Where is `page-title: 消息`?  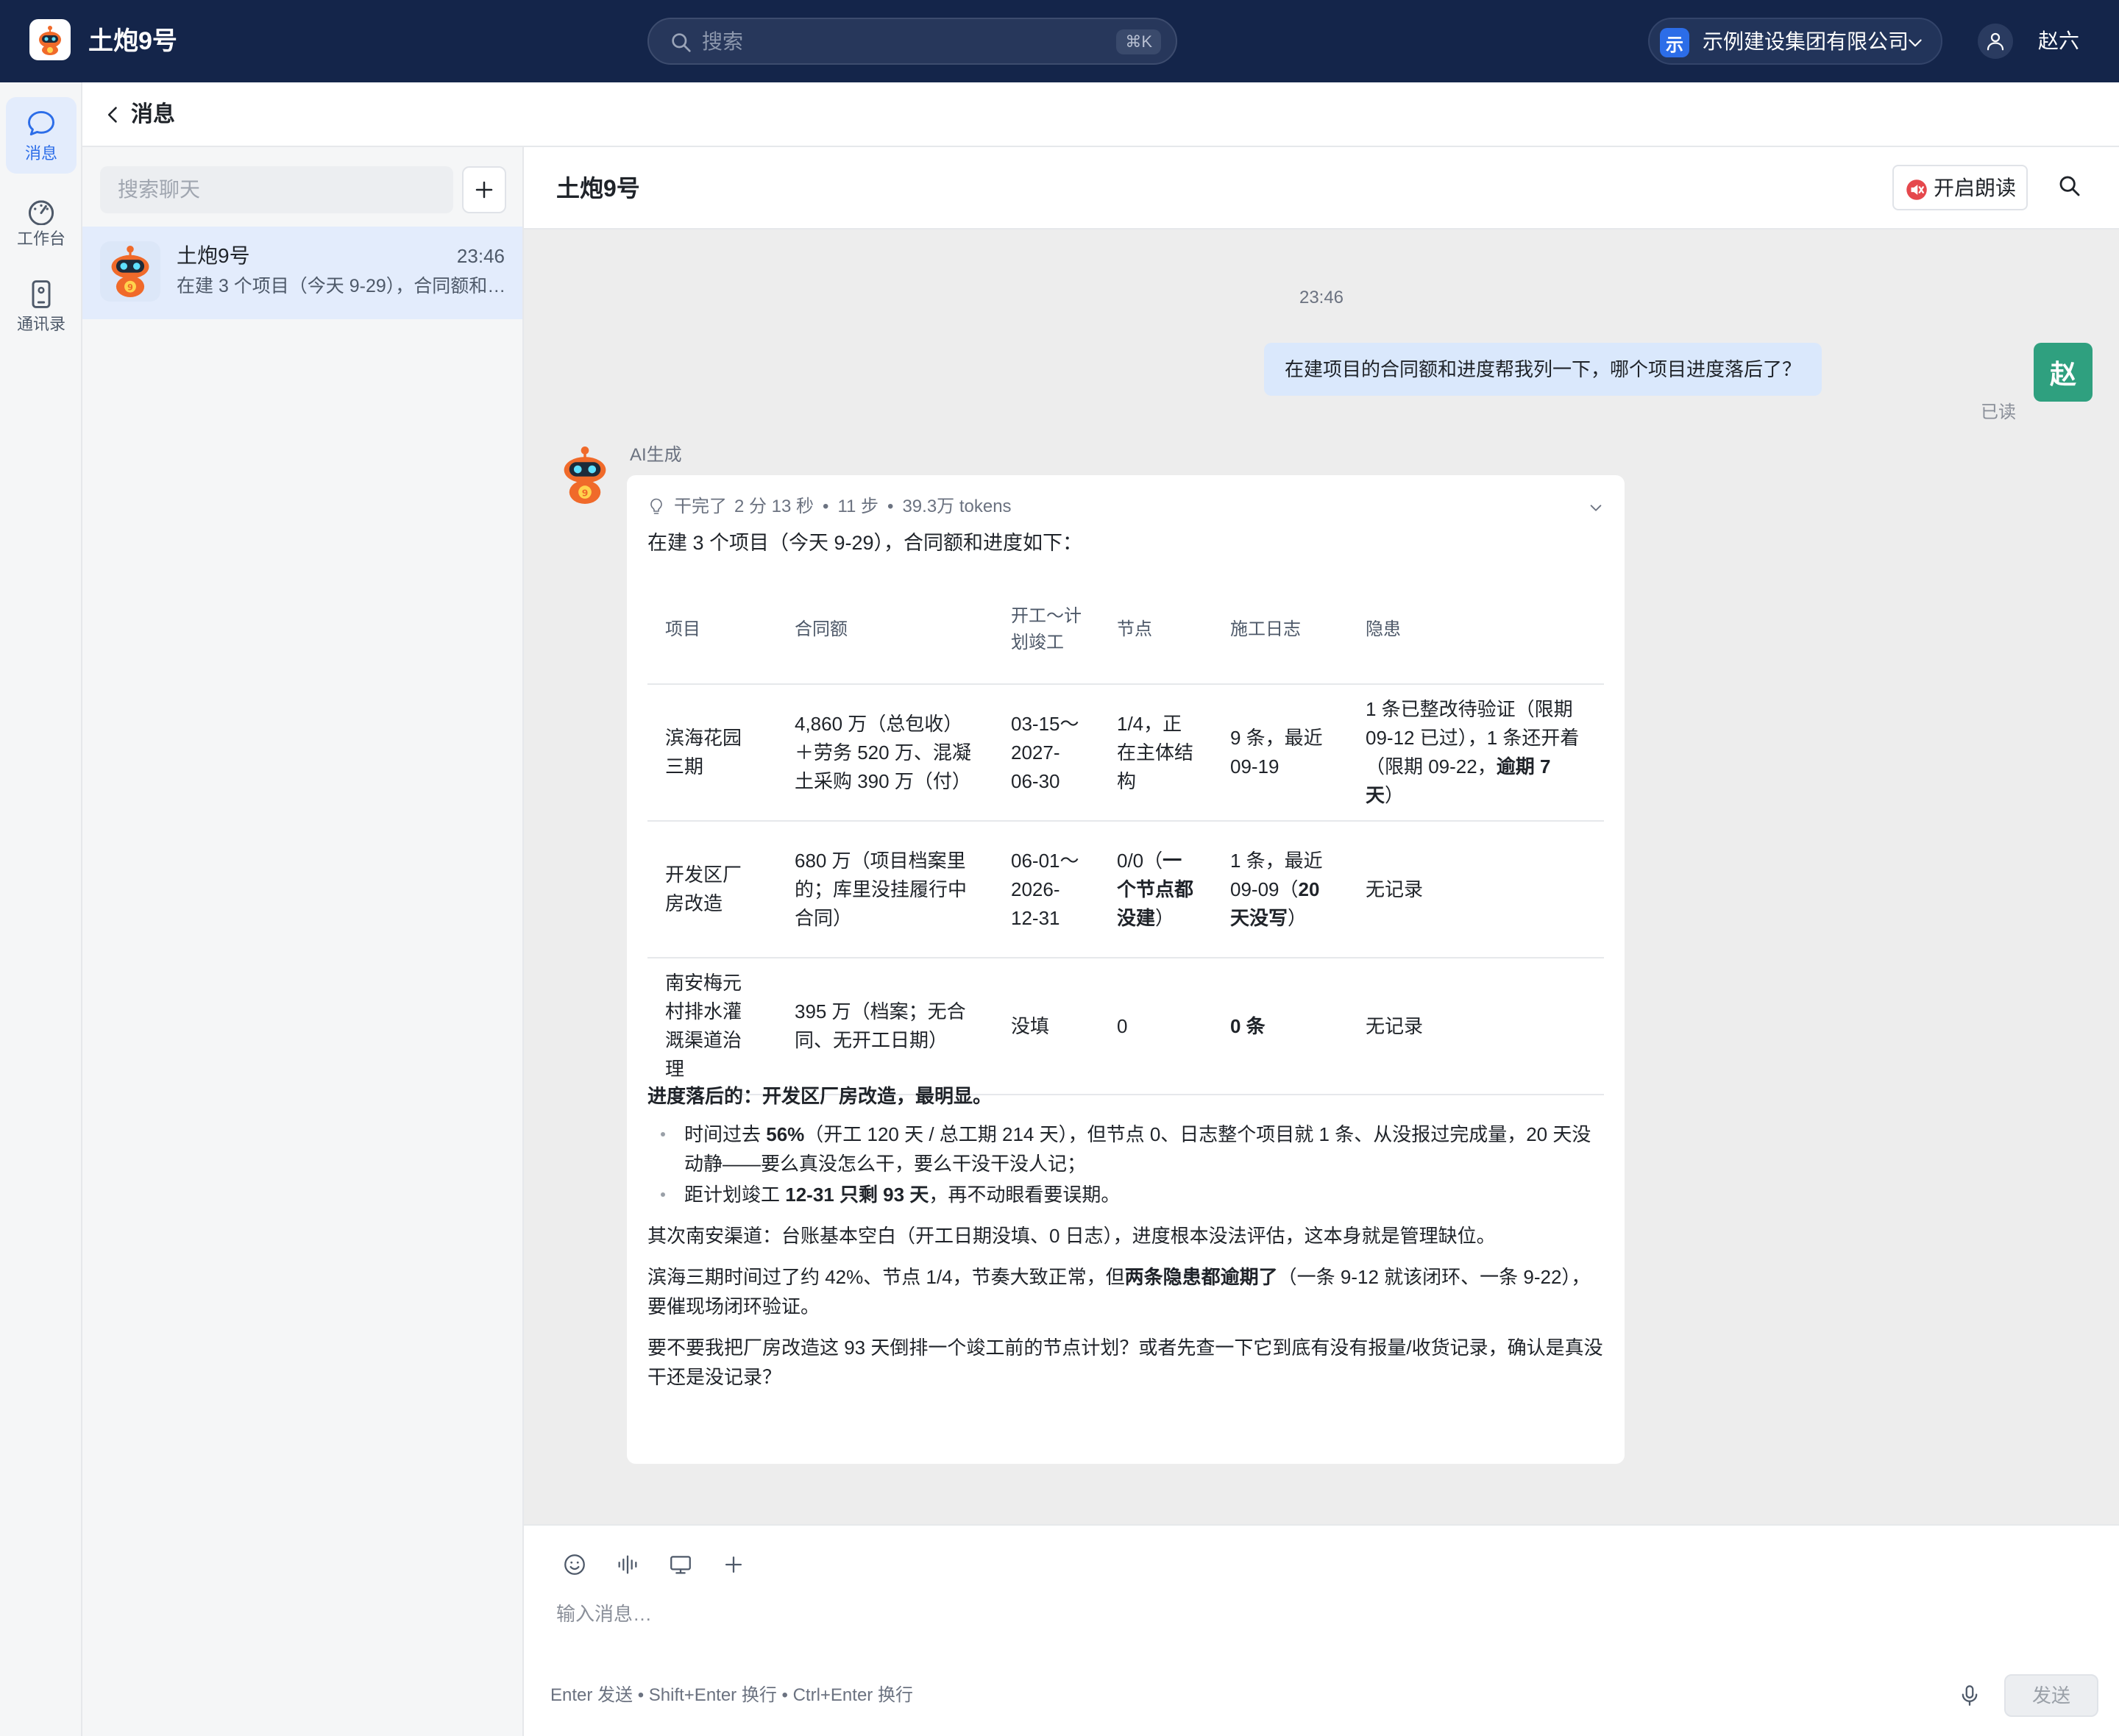
page-title: 消息 is located at coordinates (153, 114).